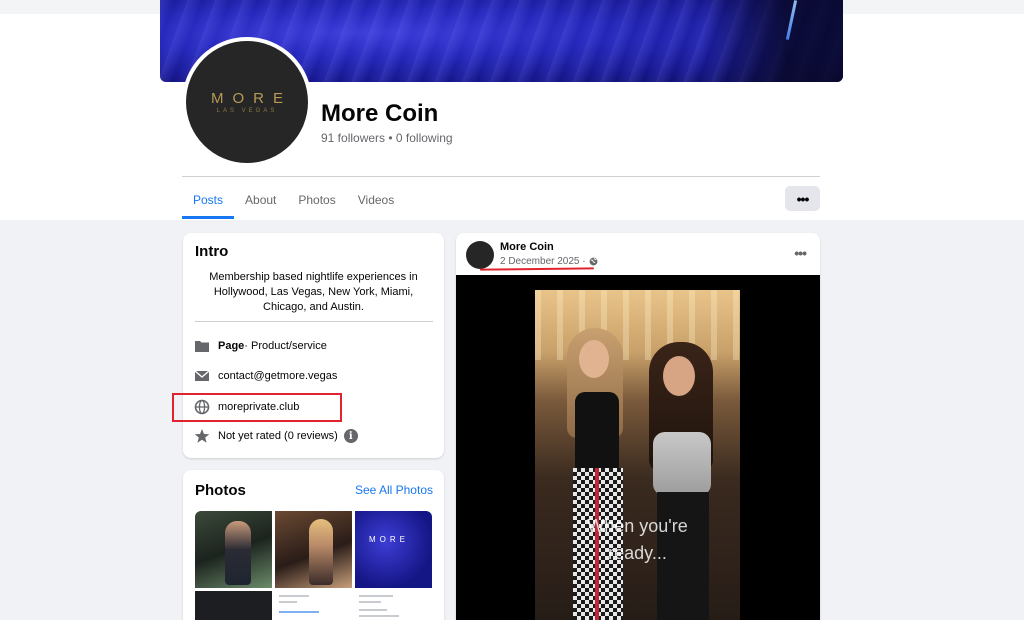  What do you see at coordinates (537, 269) in the screenshot?
I see `date-highlight-underline` at bounding box center [537, 269].